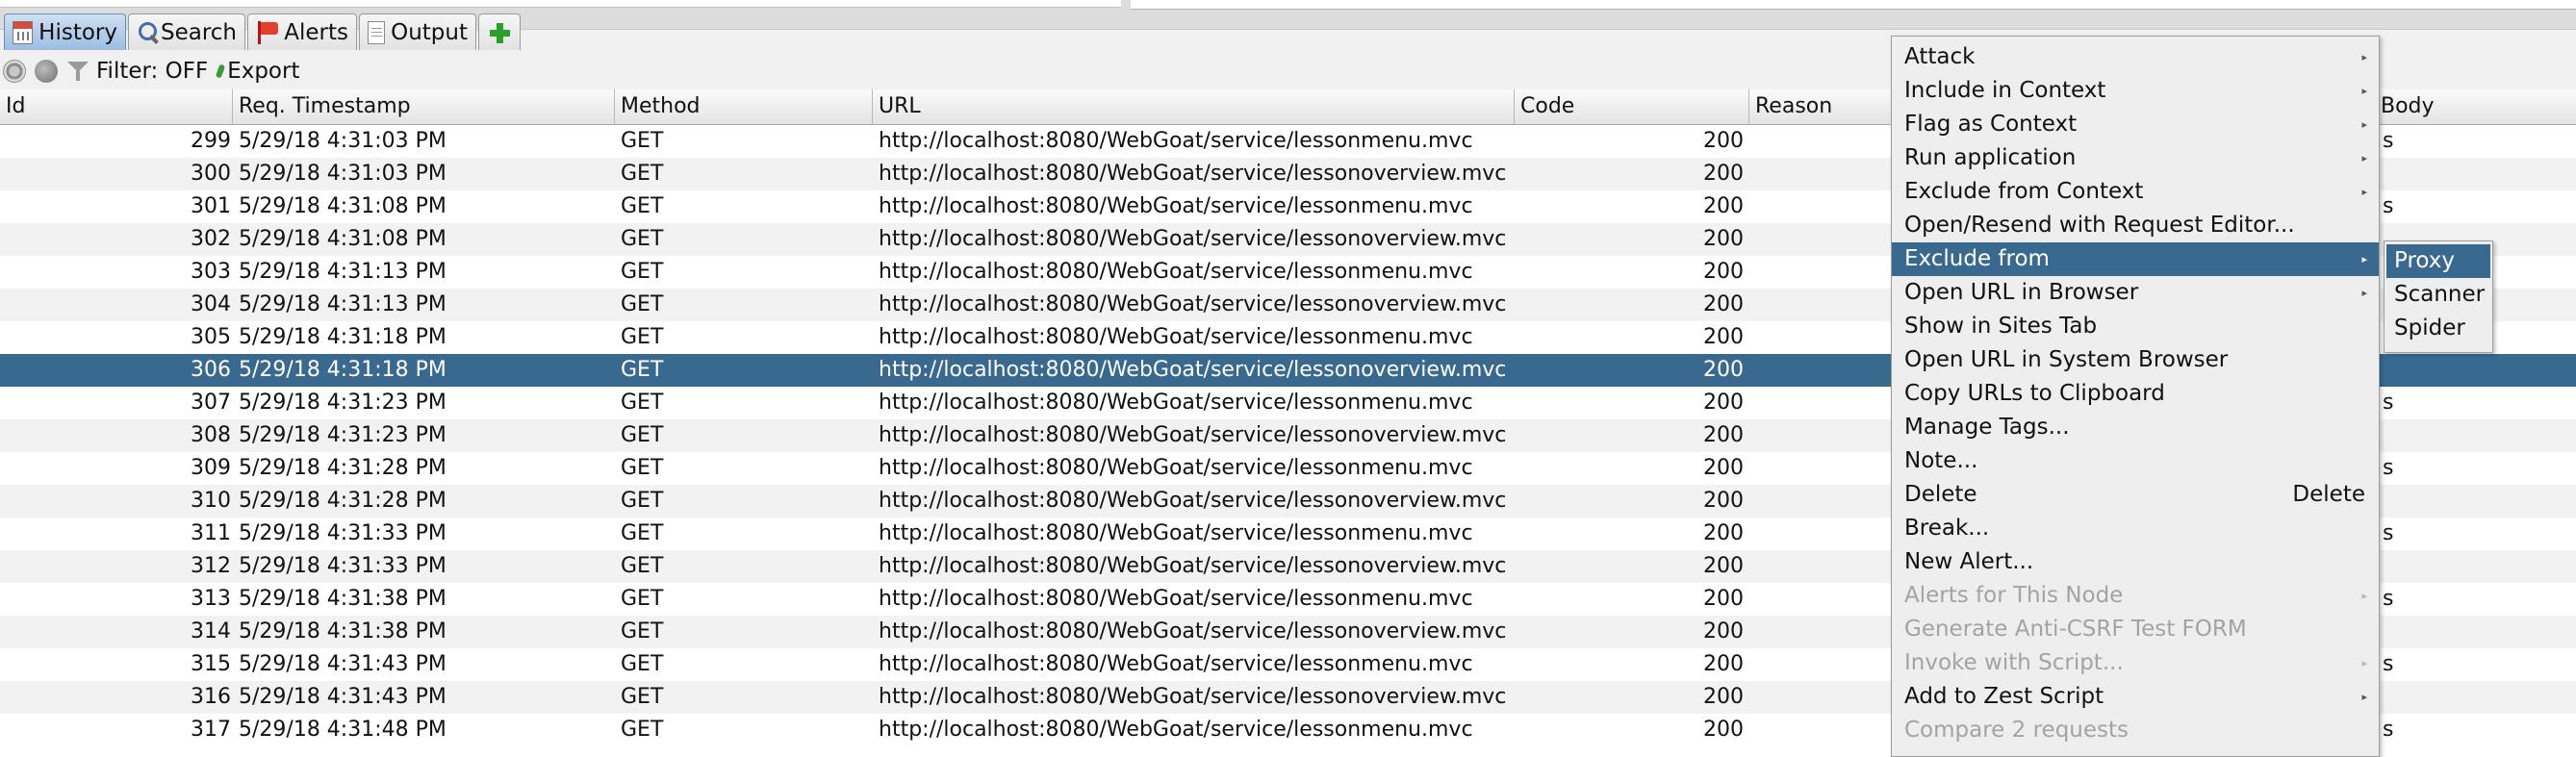 The image size is (2576, 757). What do you see at coordinates (2135, 57) in the screenshot?
I see `menu-item-attack: Attack ▸` at bounding box center [2135, 57].